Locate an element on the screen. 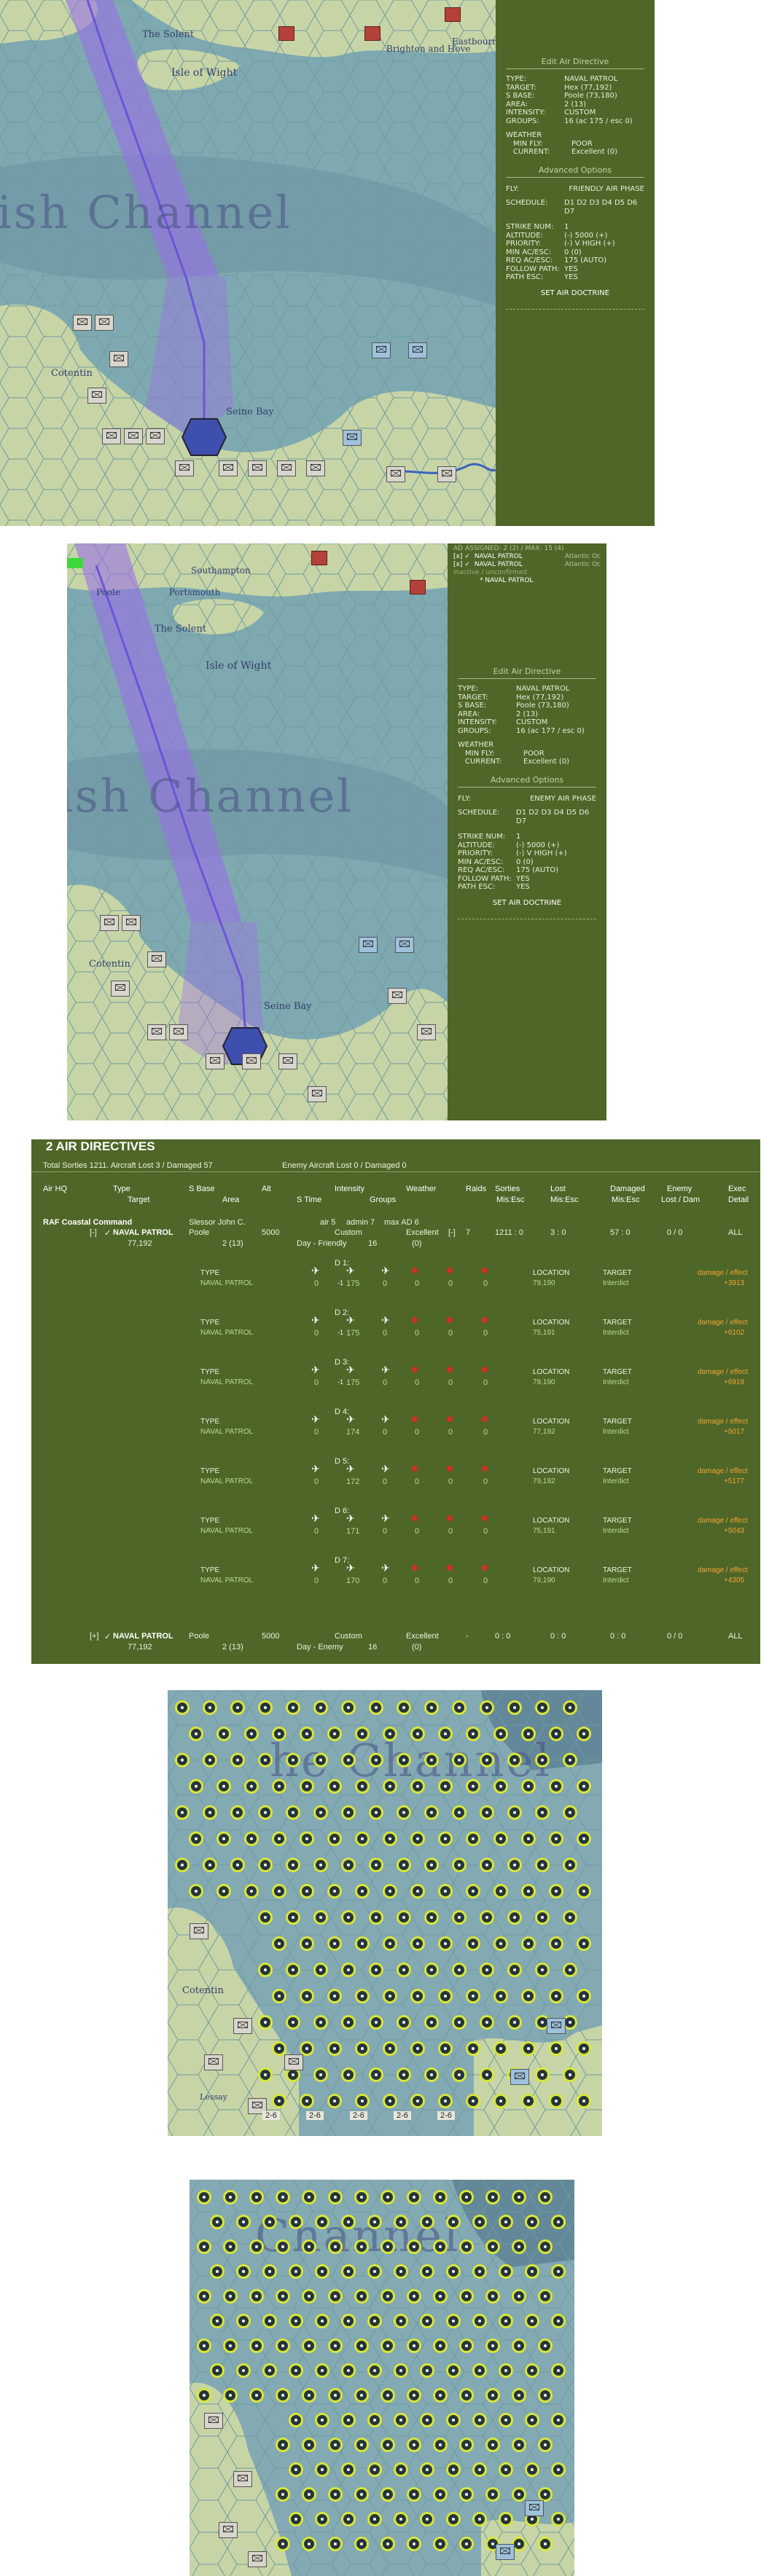  hq-name: RAF Coastal Command is located at coordinates (88, 1222).